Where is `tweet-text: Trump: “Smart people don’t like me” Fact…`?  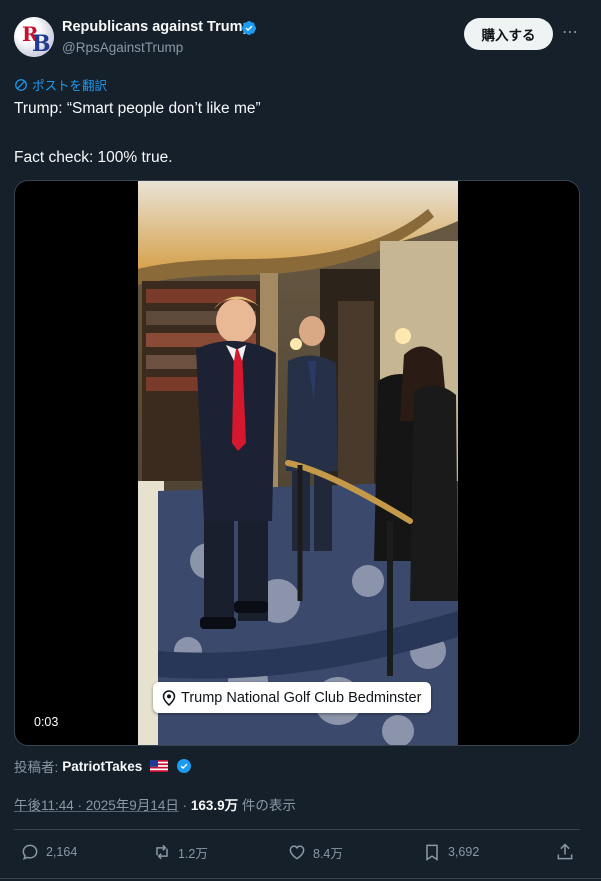 tweet-text: Trump: “Smart people don’t like me” Fact… is located at coordinates (294, 133).